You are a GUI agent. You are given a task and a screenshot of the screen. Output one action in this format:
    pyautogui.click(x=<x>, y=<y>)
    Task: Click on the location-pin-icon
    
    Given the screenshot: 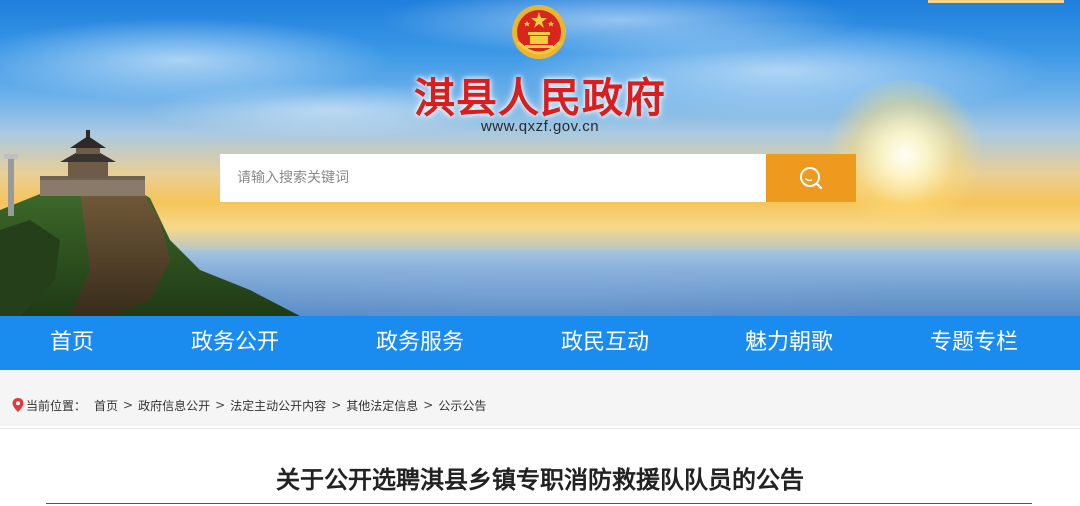 What is the action you would take?
    pyautogui.click(x=18, y=405)
    